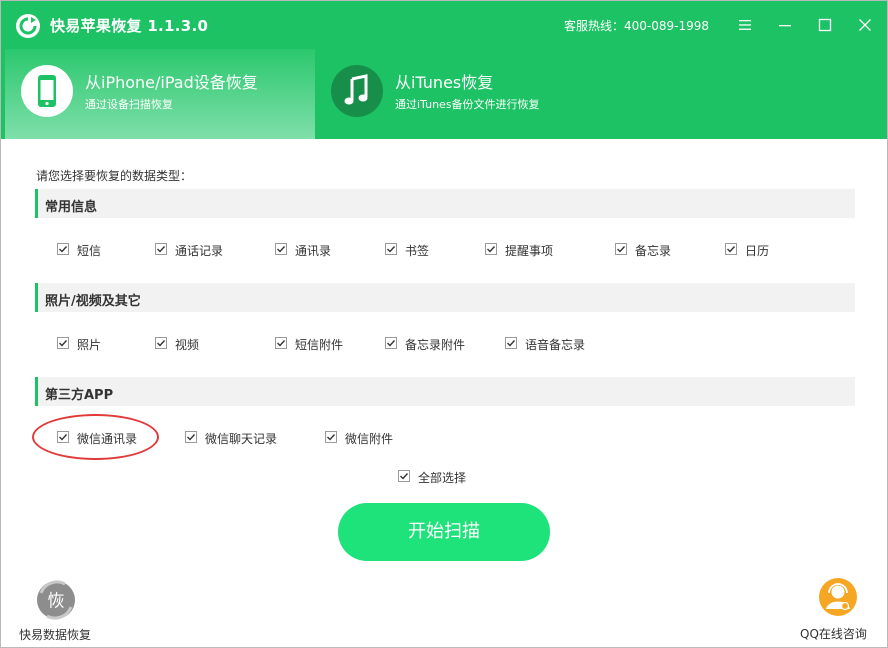 This screenshot has height=648, width=888. Describe the element at coordinates (838, 597) in the screenshot. I see `customer-service-icon` at that location.